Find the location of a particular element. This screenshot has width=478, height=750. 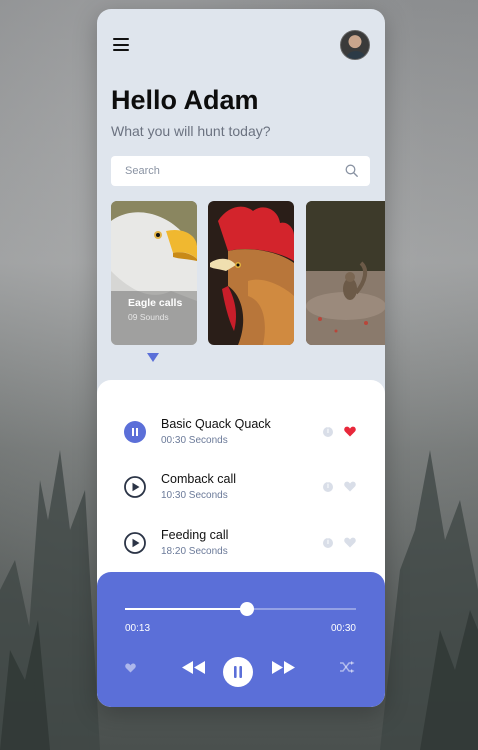

track-duration: 18:20 Seconds is located at coordinates (194, 551).